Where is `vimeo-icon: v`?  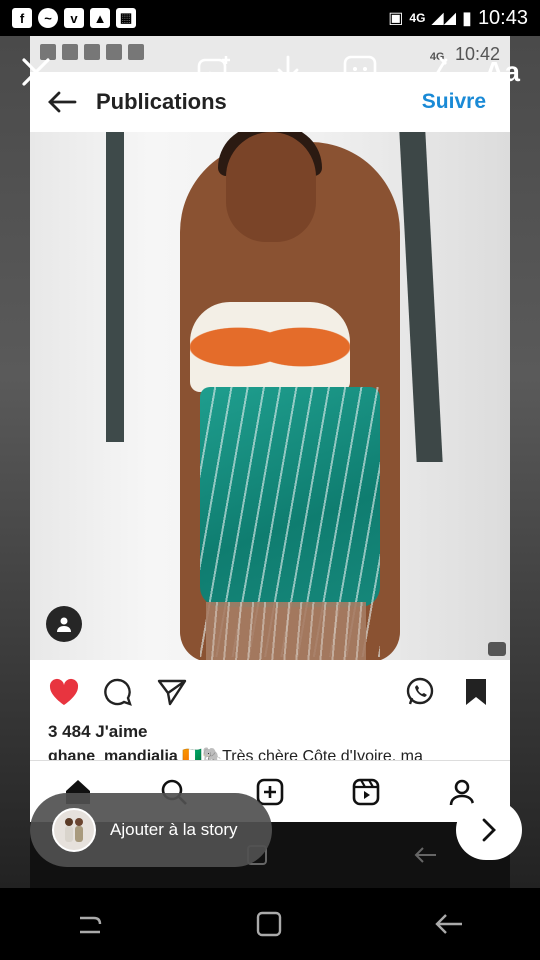 vimeo-icon: v is located at coordinates (74, 18).